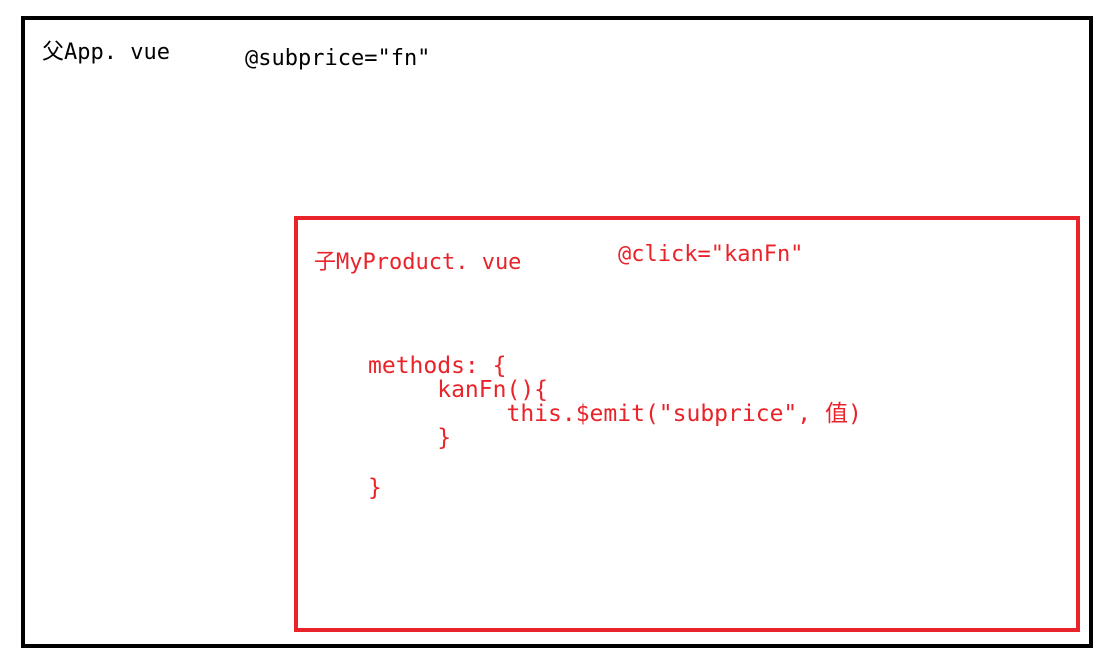 This screenshot has width=1112, height=671. What do you see at coordinates (338, 58) in the screenshot?
I see `parent-event-binding: @subprice="fn"` at bounding box center [338, 58].